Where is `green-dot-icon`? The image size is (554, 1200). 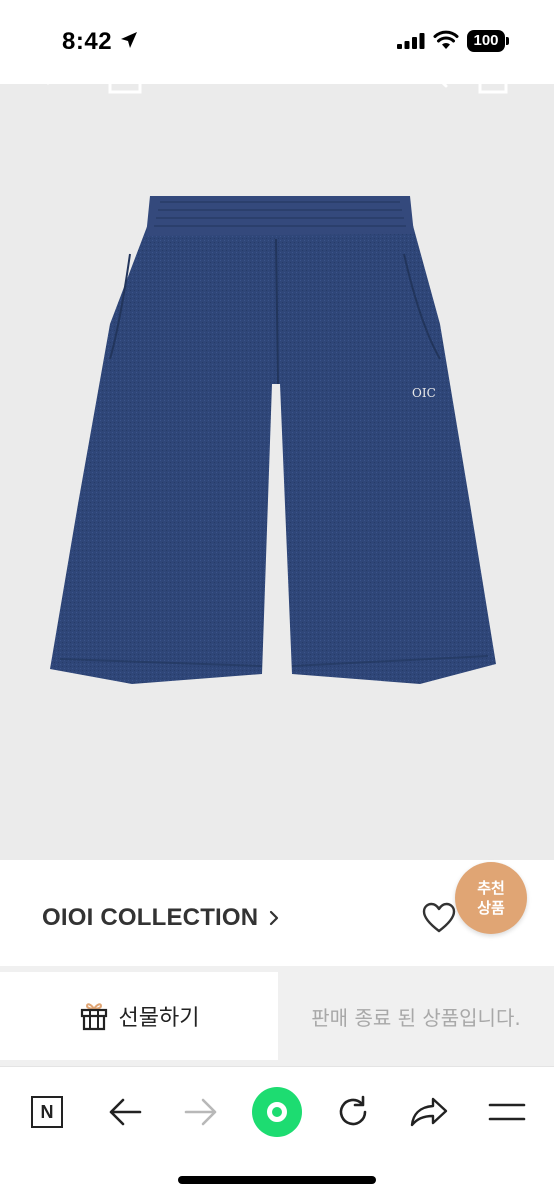
green-dot-icon is located at coordinates (277, 1112).